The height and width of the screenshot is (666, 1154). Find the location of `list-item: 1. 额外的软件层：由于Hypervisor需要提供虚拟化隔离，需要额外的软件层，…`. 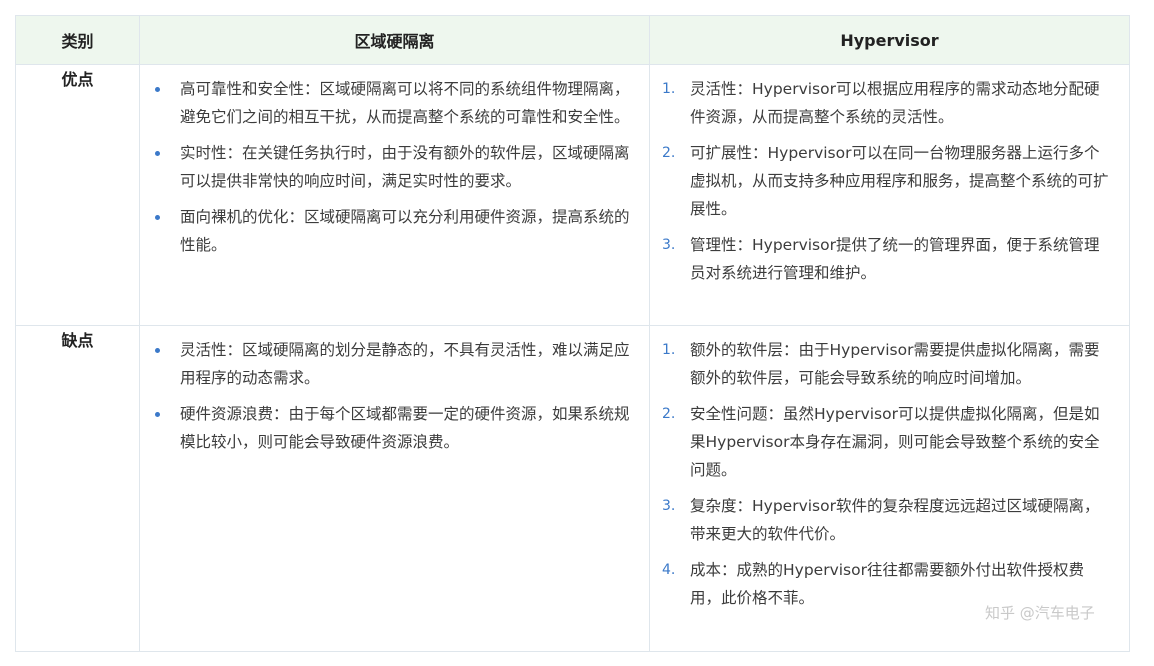

list-item: 1. 额外的软件层：由于Hypervisor需要提供虚拟化隔离，需要额外的软件层，… is located at coordinates (887, 364).